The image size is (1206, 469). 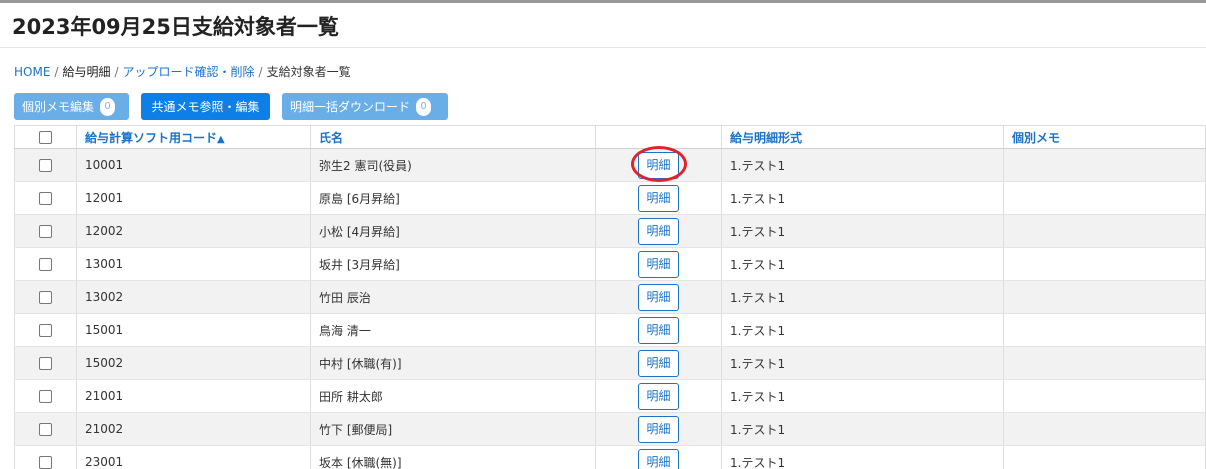 I want to click on select-all-checkbox, so click(x=45, y=137).